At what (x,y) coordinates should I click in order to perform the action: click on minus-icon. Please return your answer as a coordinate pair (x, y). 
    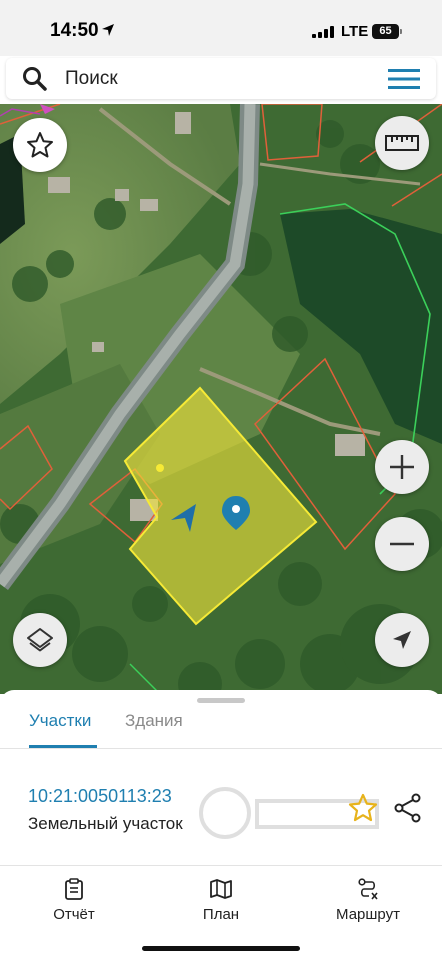
    Looking at the image, I should click on (402, 544).